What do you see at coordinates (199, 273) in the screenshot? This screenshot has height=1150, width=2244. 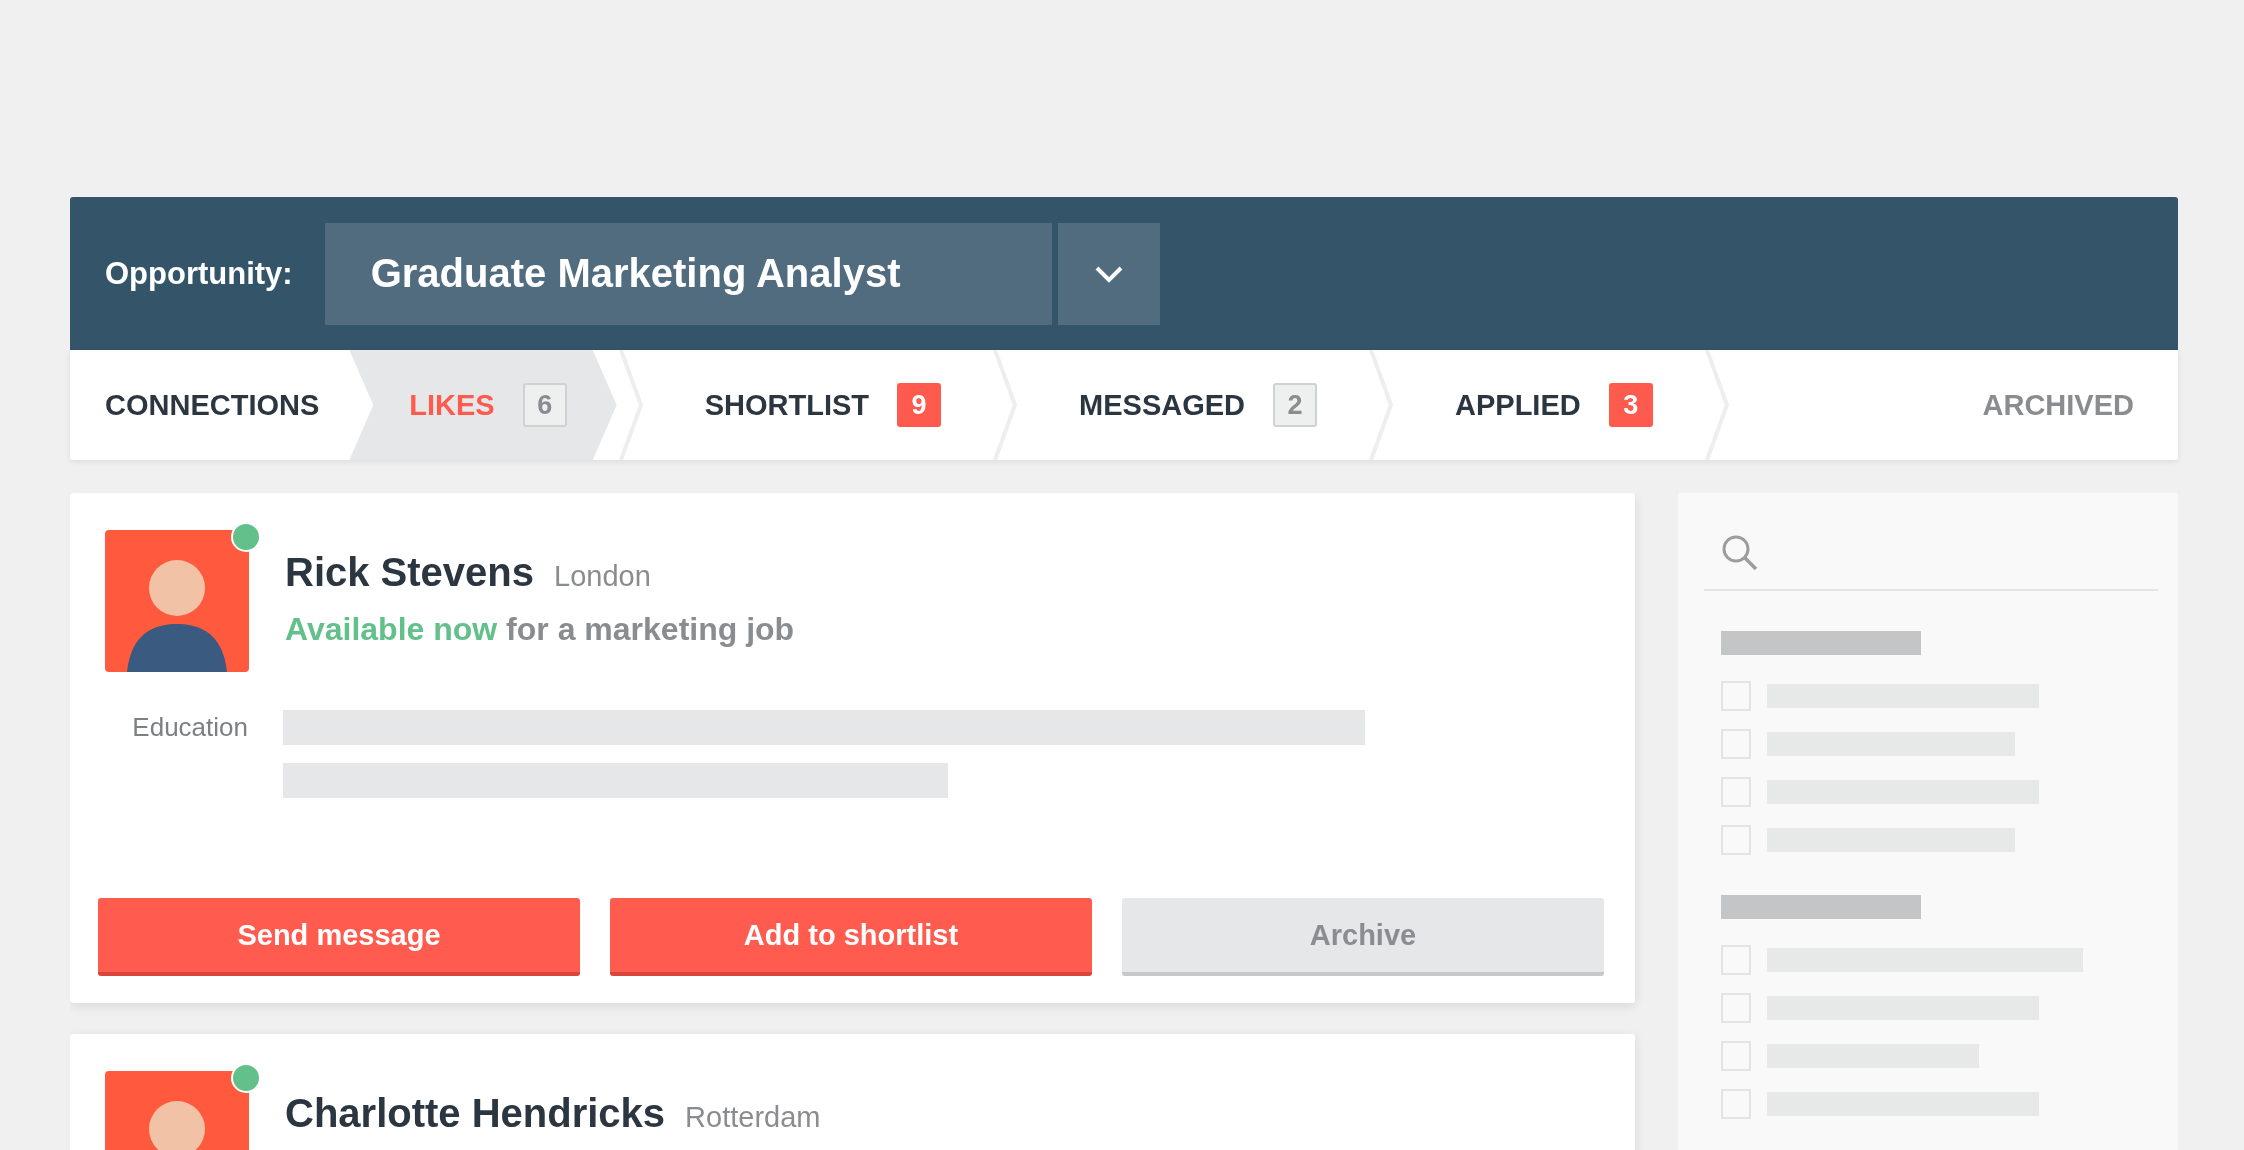 I see `opportunity-label: Opportunity:` at bounding box center [199, 273].